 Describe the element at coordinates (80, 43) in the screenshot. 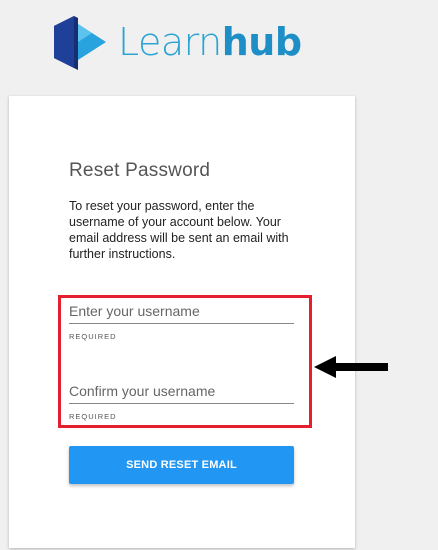

I see `cube-logo-icon` at that location.